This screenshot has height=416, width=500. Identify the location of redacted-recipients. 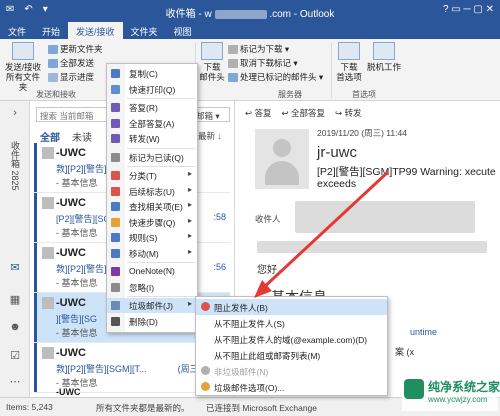
(385, 217).